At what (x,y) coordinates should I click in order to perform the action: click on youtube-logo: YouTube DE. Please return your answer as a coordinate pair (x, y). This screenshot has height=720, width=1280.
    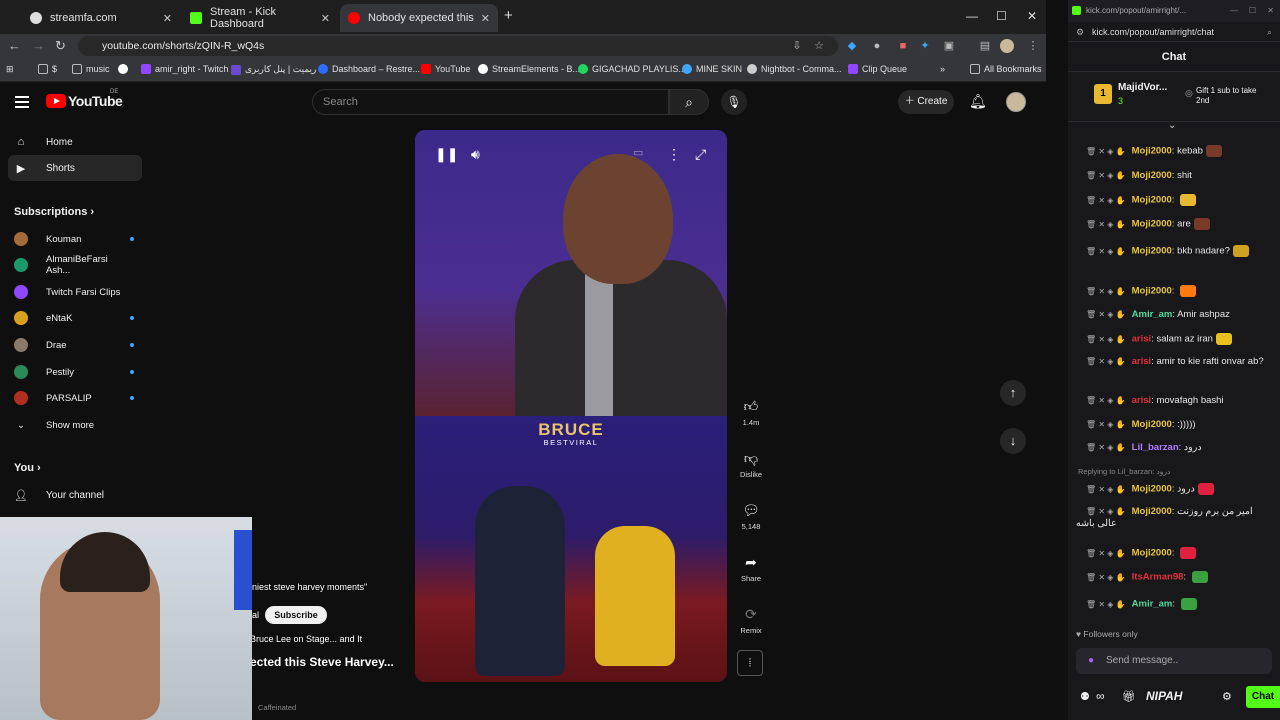
    Looking at the image, I should click on (84, 99).